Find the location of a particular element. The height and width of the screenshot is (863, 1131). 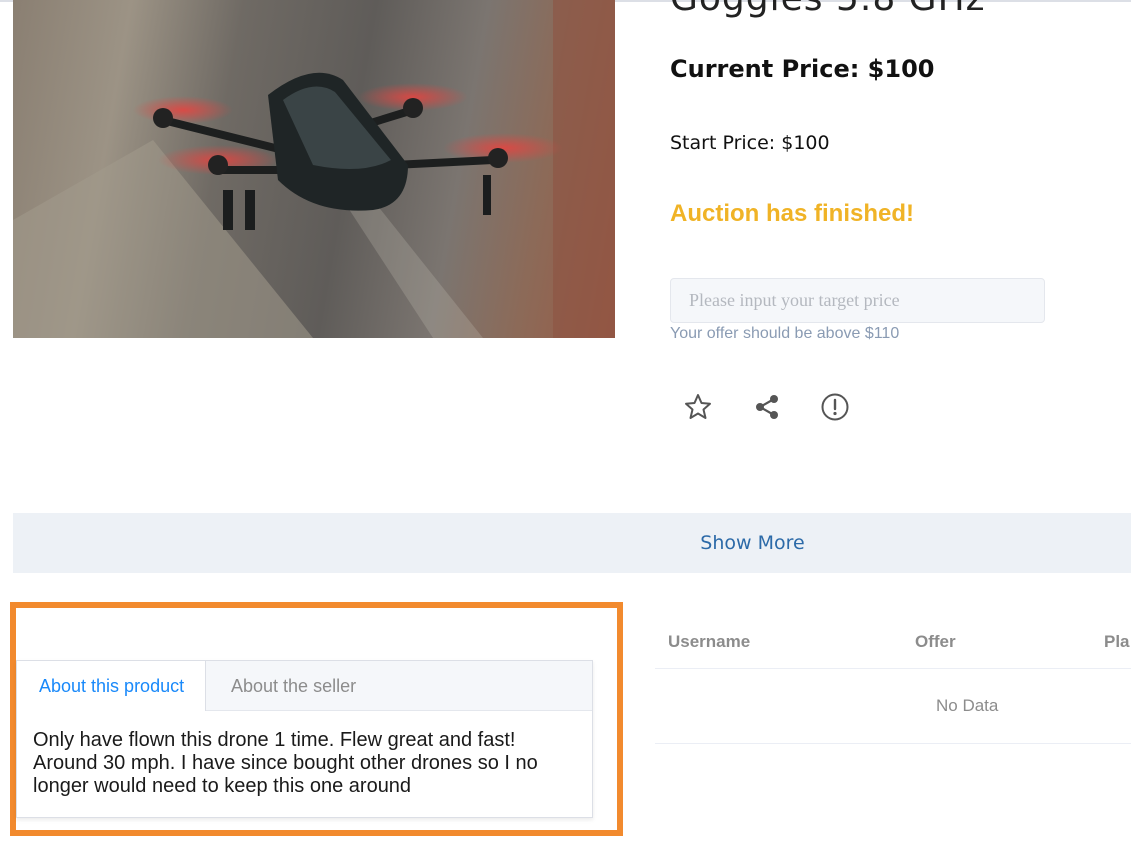

column-header-offer: Offer is located at coordinates (935, 642).